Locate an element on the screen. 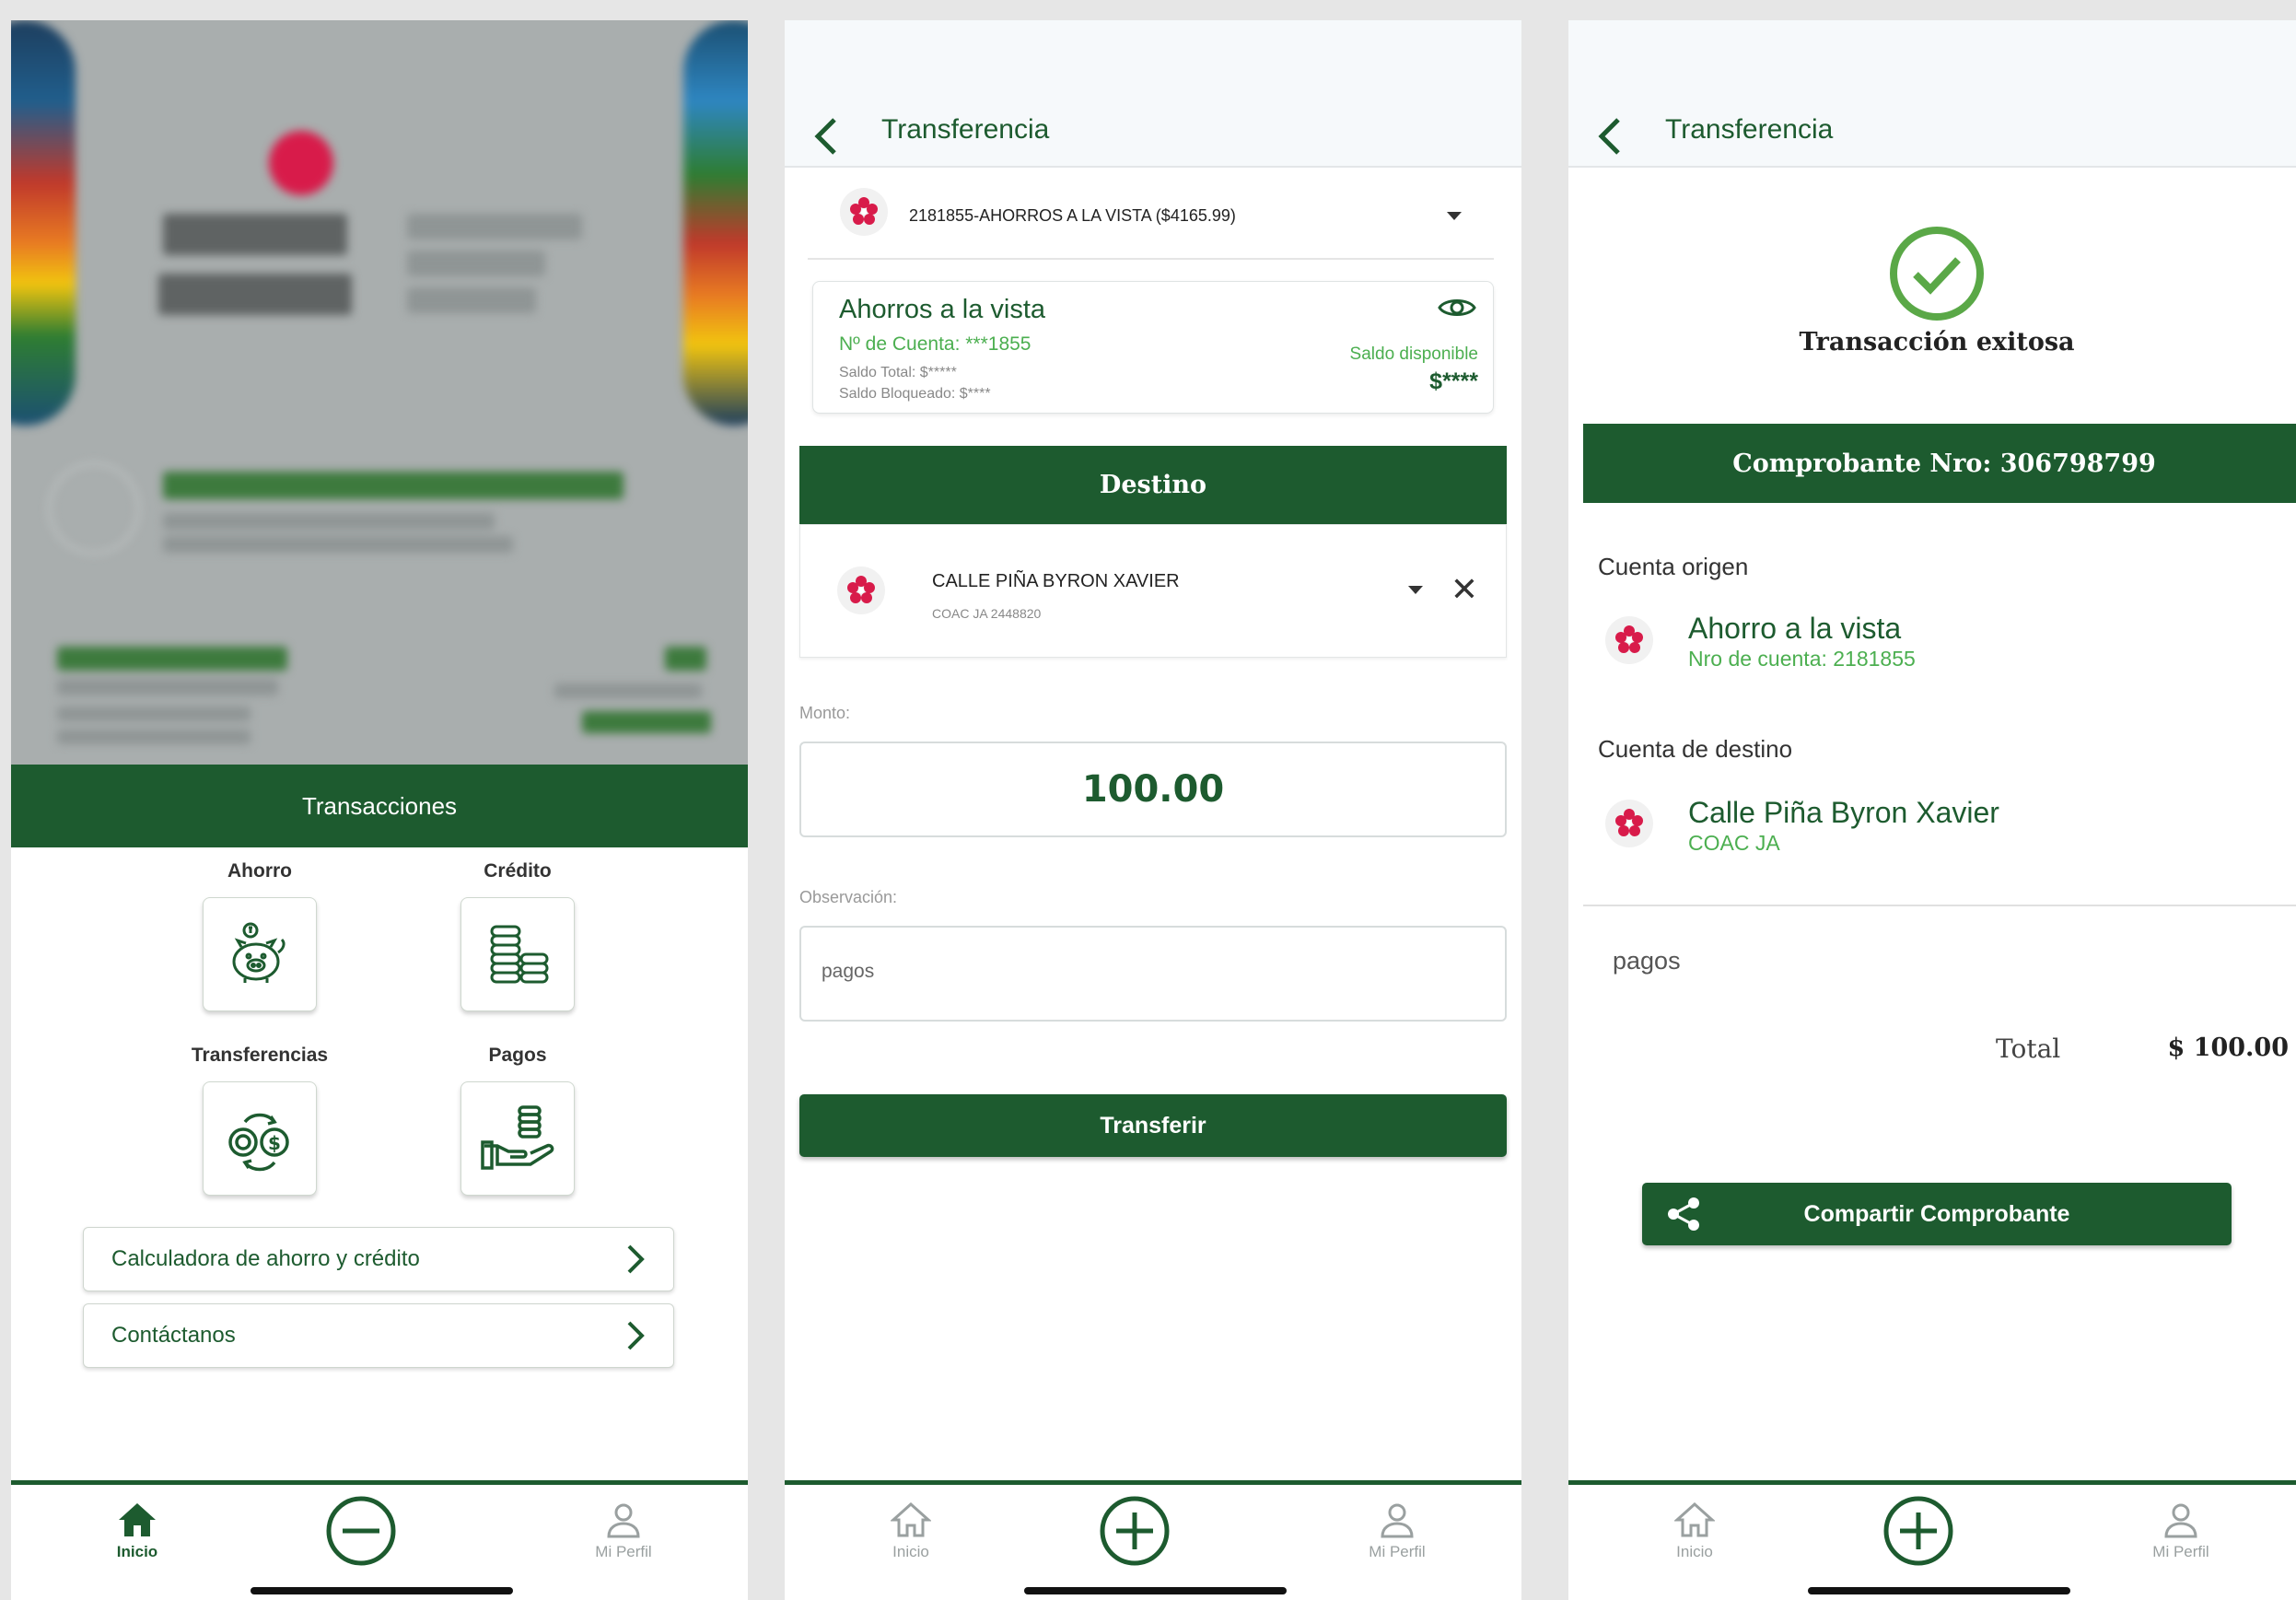 The width and height of the screenshot is (2296, 1600). transaction-status: Transacción exitosa is located at coordinates (1937, 342).